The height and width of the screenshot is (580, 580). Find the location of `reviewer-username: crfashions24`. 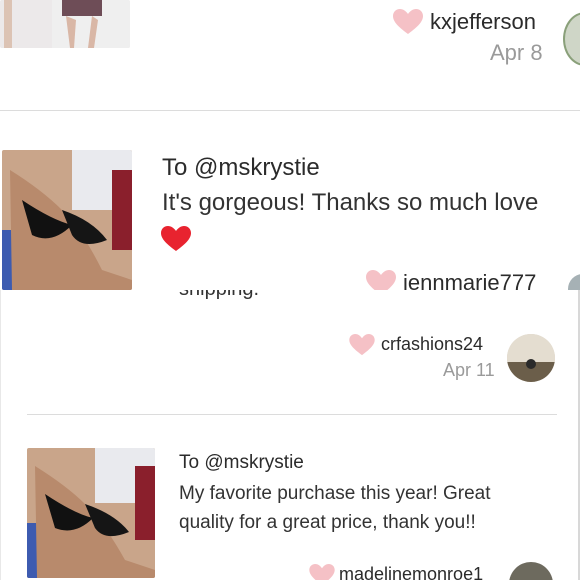

reviewer-username: crfashions24 is located at coordinates (432, 344).